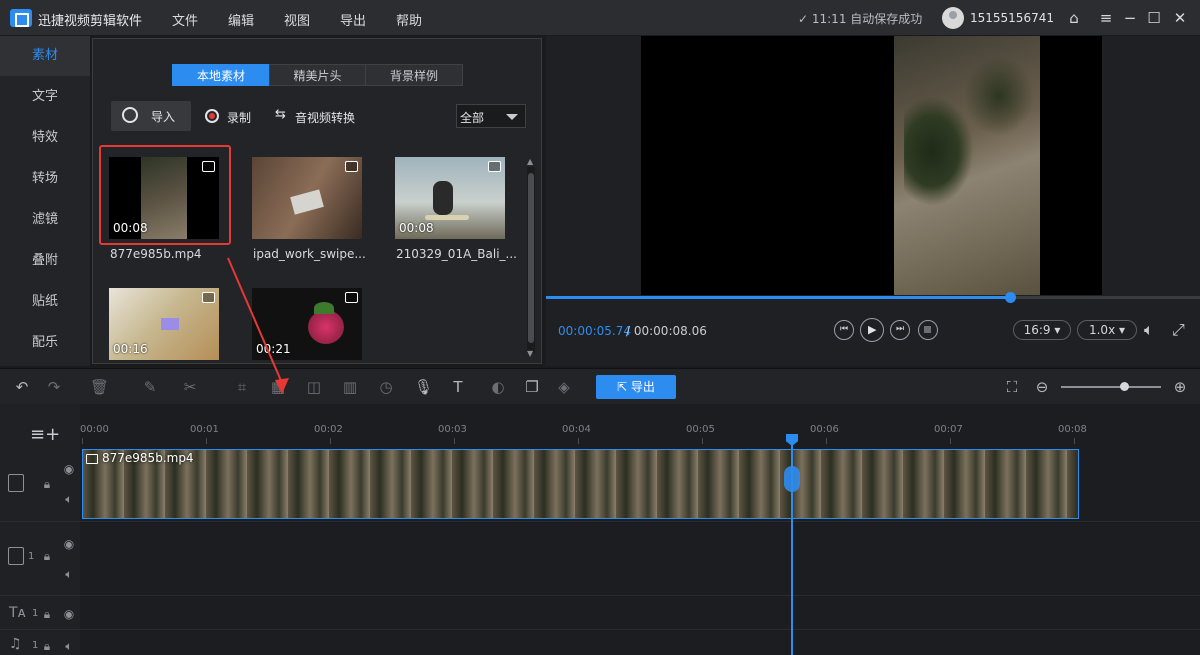 This screenshot has width=1200, height=655. I want to click on undo-icon: ↶, so click(22, 387).